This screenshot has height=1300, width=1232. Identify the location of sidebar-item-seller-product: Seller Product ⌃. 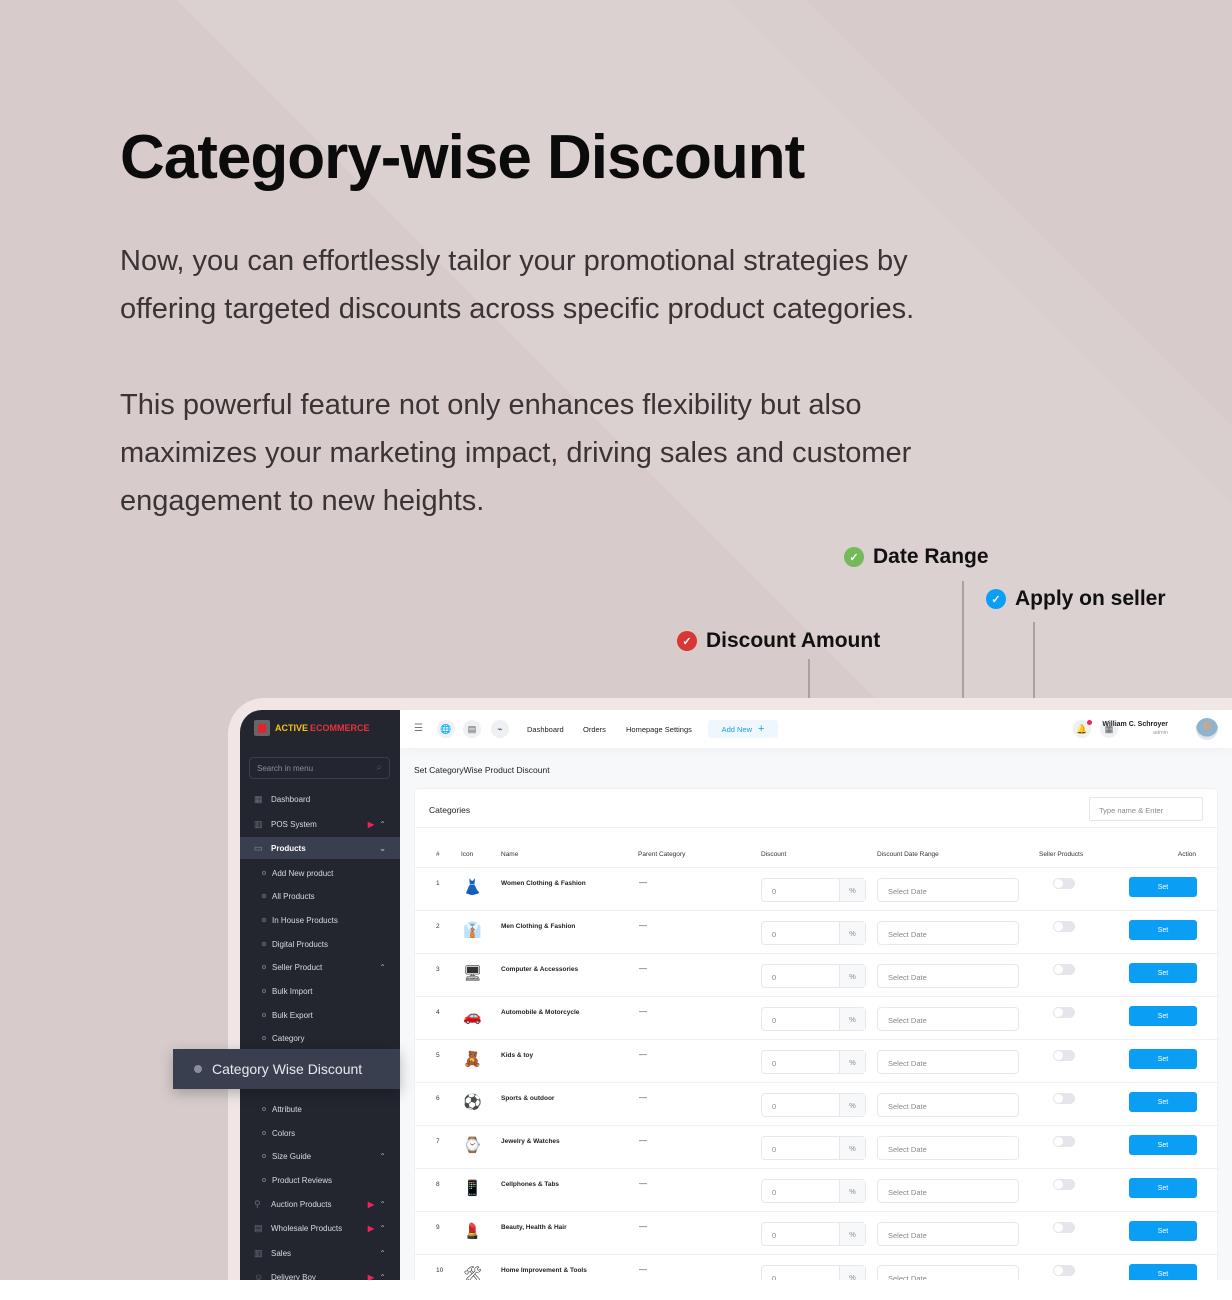
(320, 967).